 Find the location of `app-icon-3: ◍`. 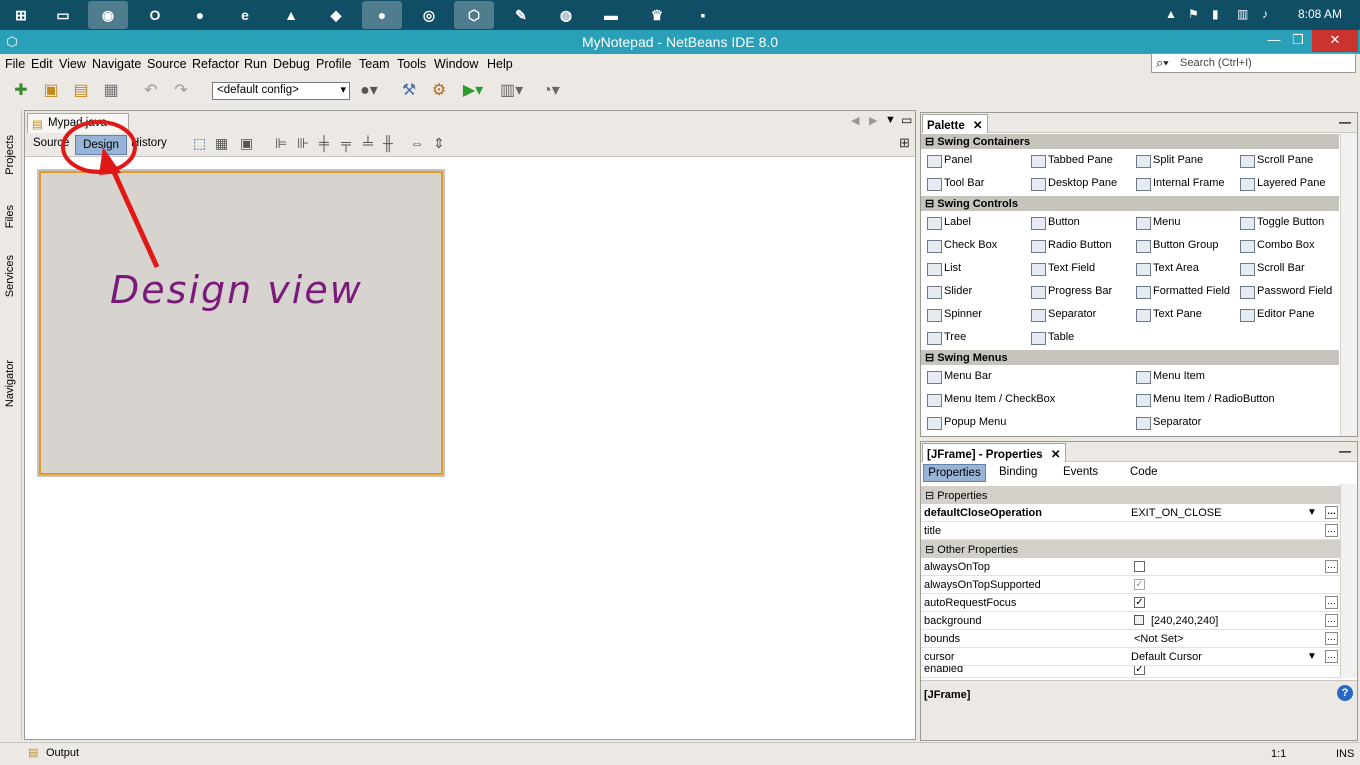

app-icon-3: ◍ is located at coordinates (566, 15).